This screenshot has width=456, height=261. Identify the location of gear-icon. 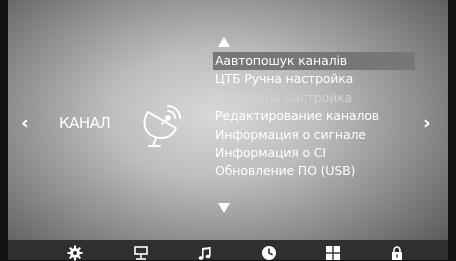
(75, 253).